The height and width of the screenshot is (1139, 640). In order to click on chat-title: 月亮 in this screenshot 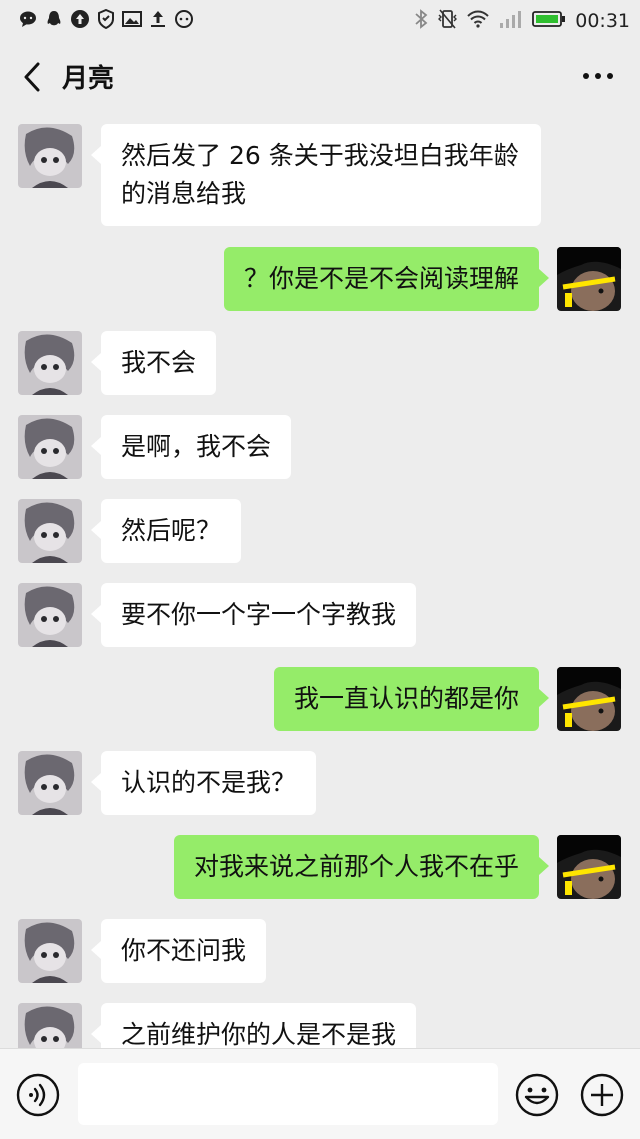, I will do `click(88, 79)`.